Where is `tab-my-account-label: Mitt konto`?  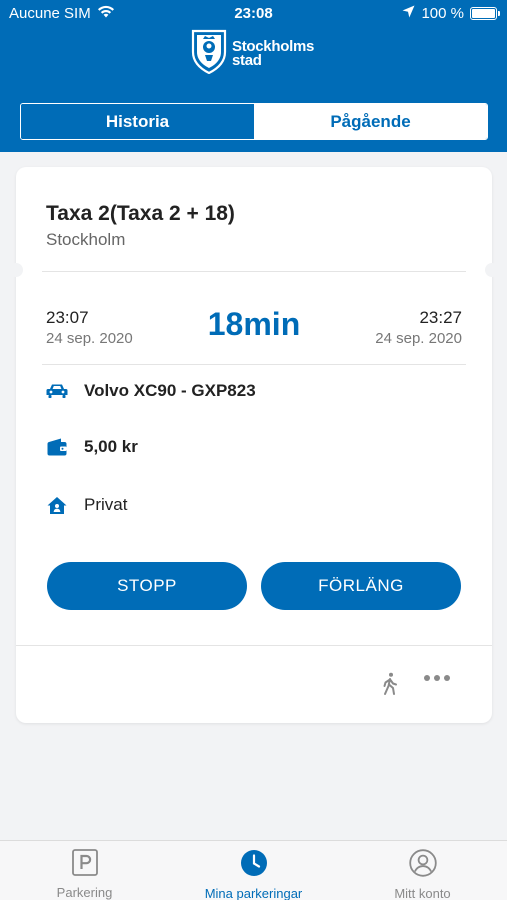 tab-my-account-label: Mitt konto is located at coordinates (422, 893).